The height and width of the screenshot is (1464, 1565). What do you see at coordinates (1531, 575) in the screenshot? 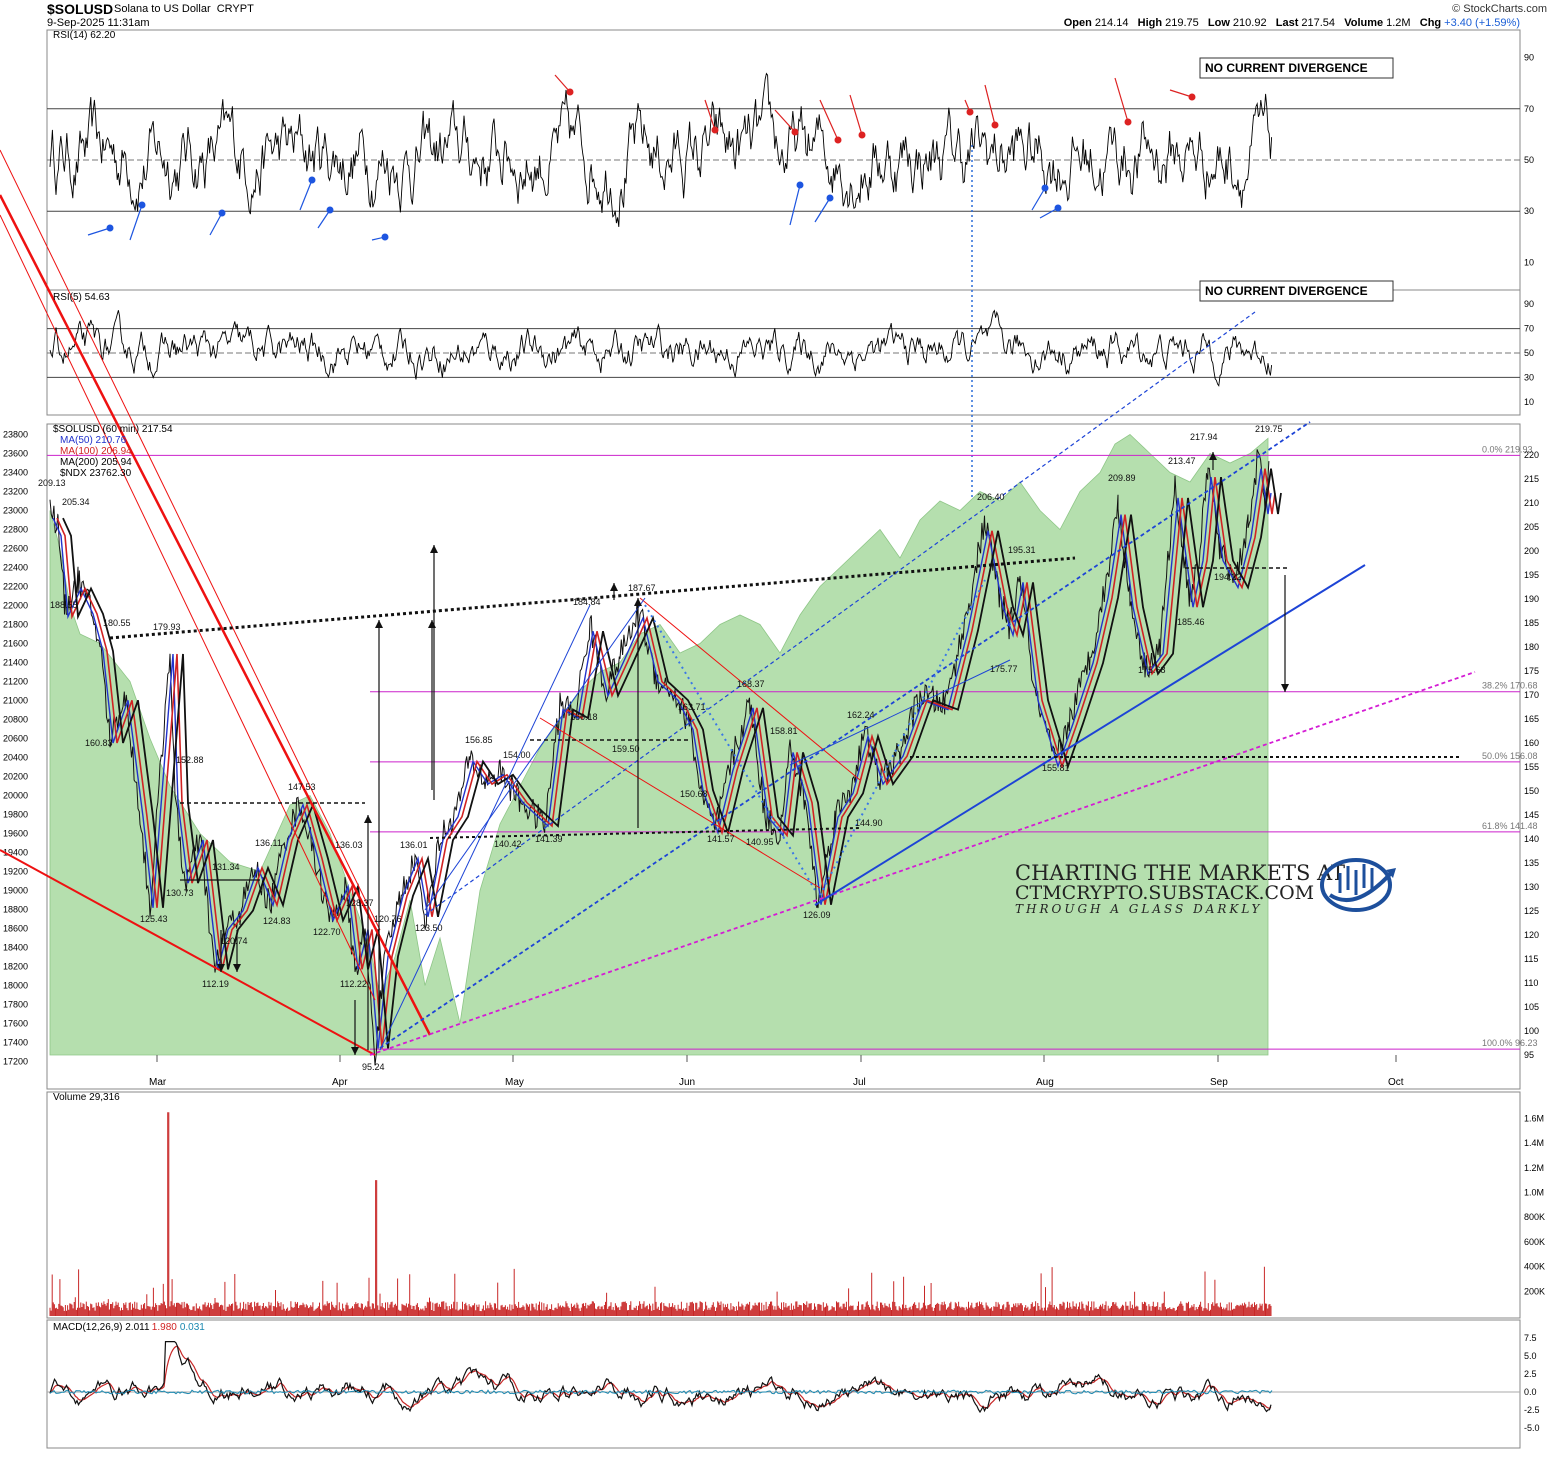
I see `price-tick: 195` at bounding box center [1531, 575].